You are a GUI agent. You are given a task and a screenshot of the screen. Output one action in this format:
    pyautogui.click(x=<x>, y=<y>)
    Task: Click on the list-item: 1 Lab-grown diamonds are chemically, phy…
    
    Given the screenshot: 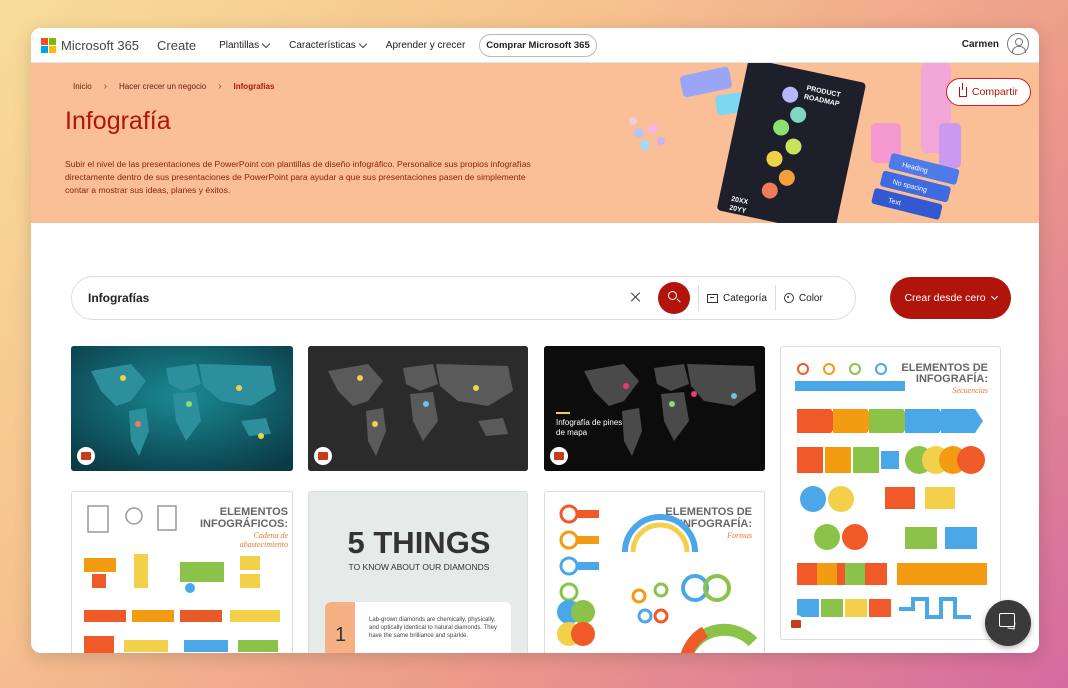 What is the action you would take?
    pyautogui.click(x=418, y=627)
    